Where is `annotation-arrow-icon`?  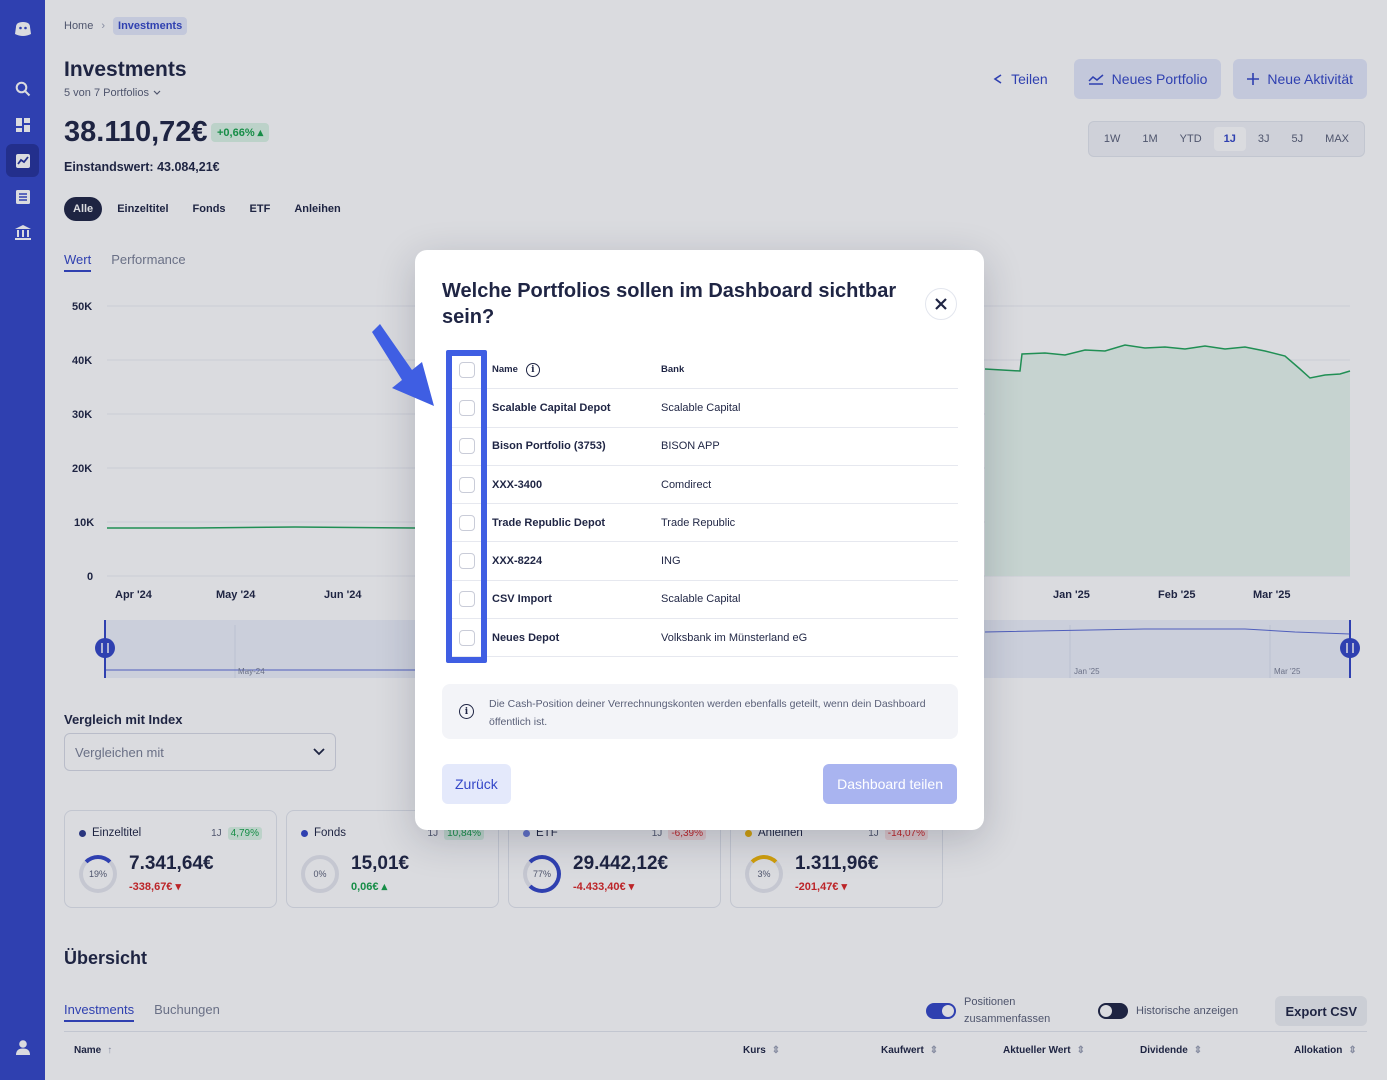
annotation-arrow-icon is located at coordinates (403, 365).